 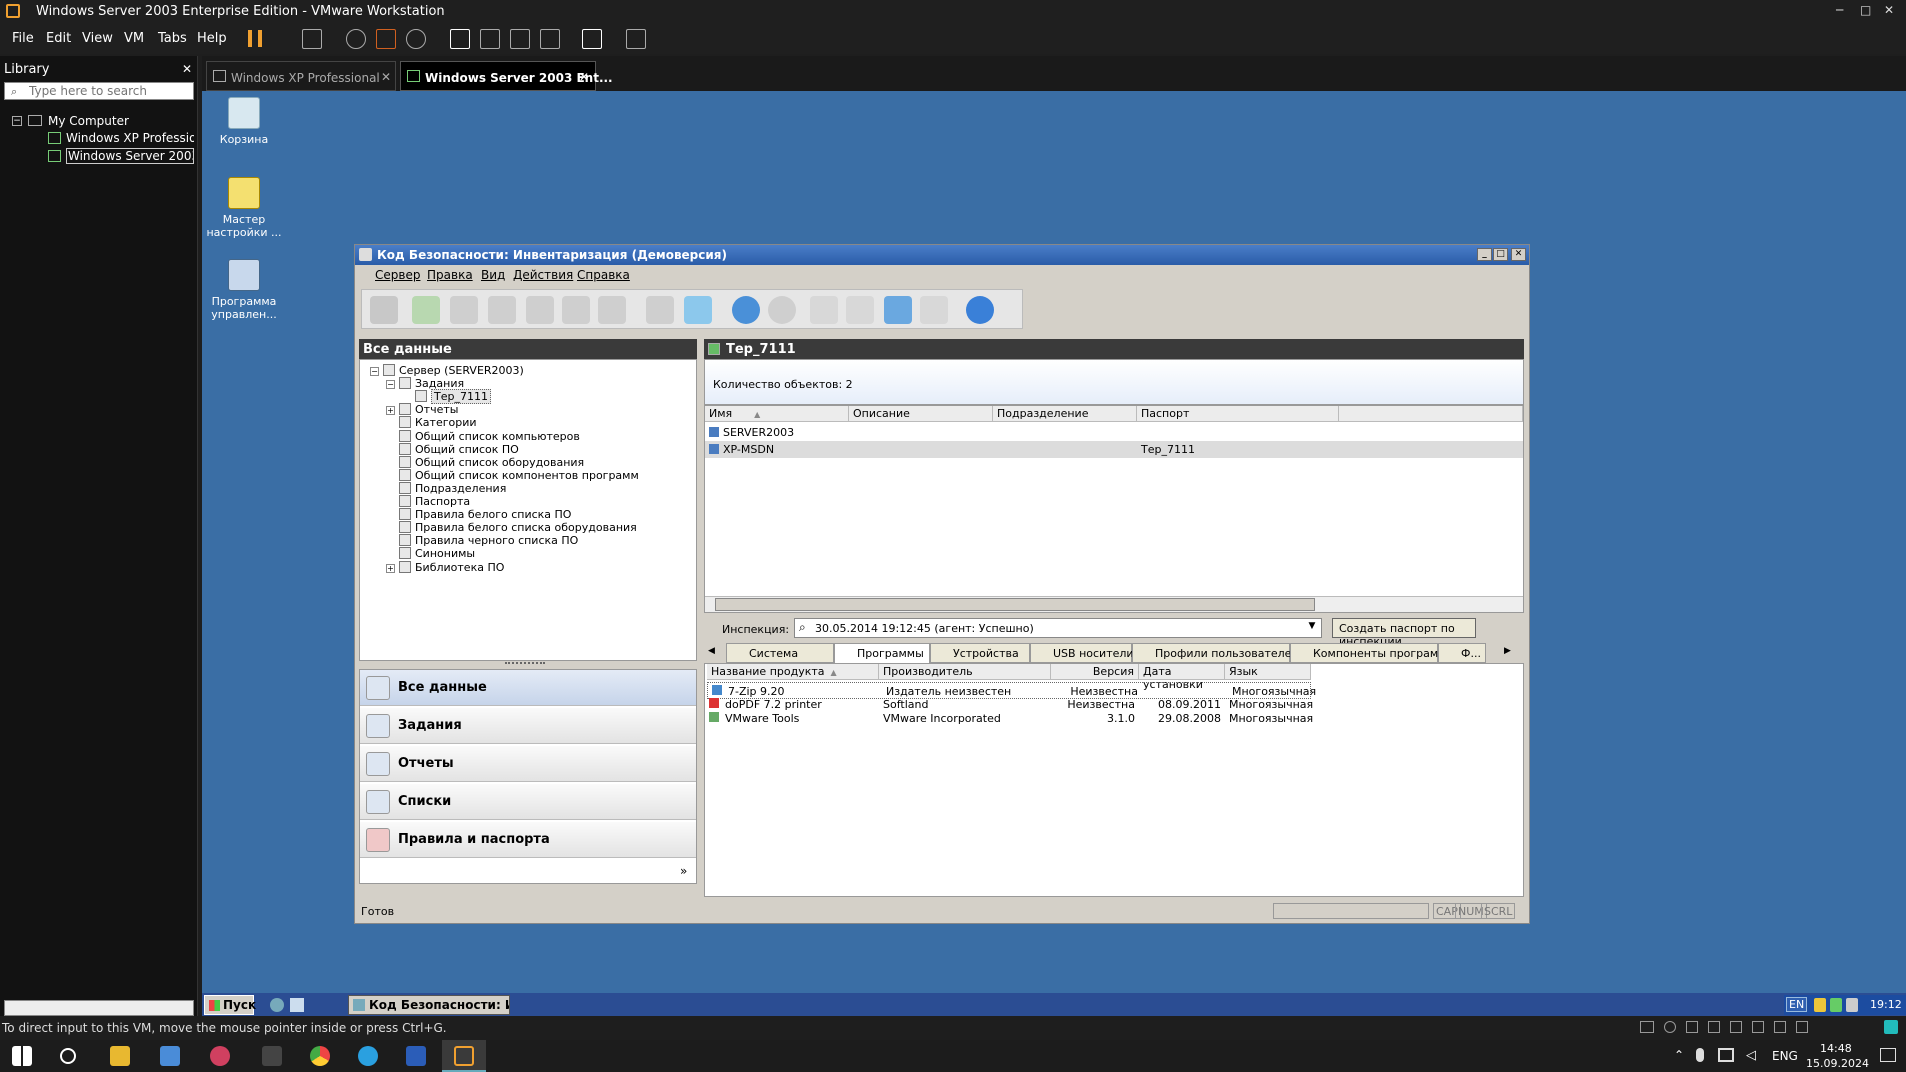 I want to click on nav-all-data: Все данные, so click(x=528, y=688).